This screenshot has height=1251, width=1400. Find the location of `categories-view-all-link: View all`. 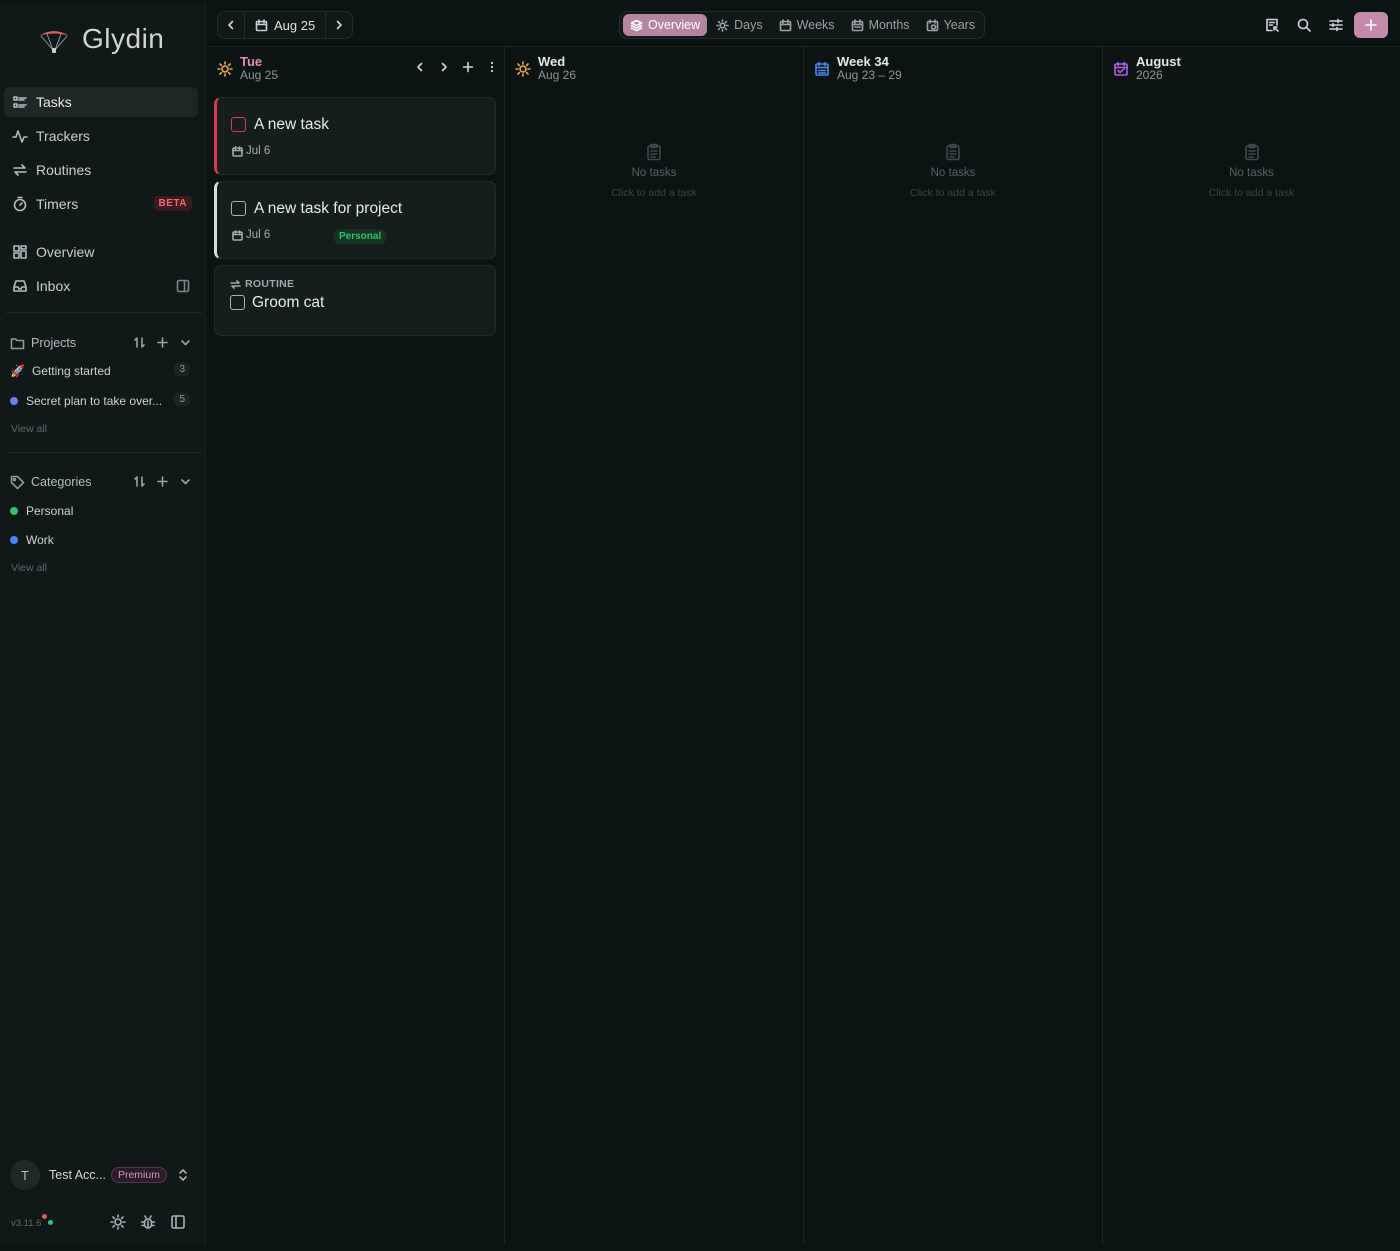

categories-view-all-link: View all is located at coordinates (29, 568).